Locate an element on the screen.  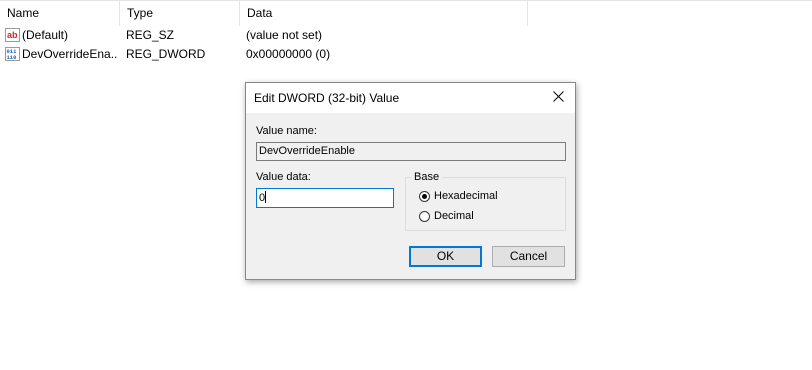
value-name-label: Value name: is located at coordinates (286, 131).